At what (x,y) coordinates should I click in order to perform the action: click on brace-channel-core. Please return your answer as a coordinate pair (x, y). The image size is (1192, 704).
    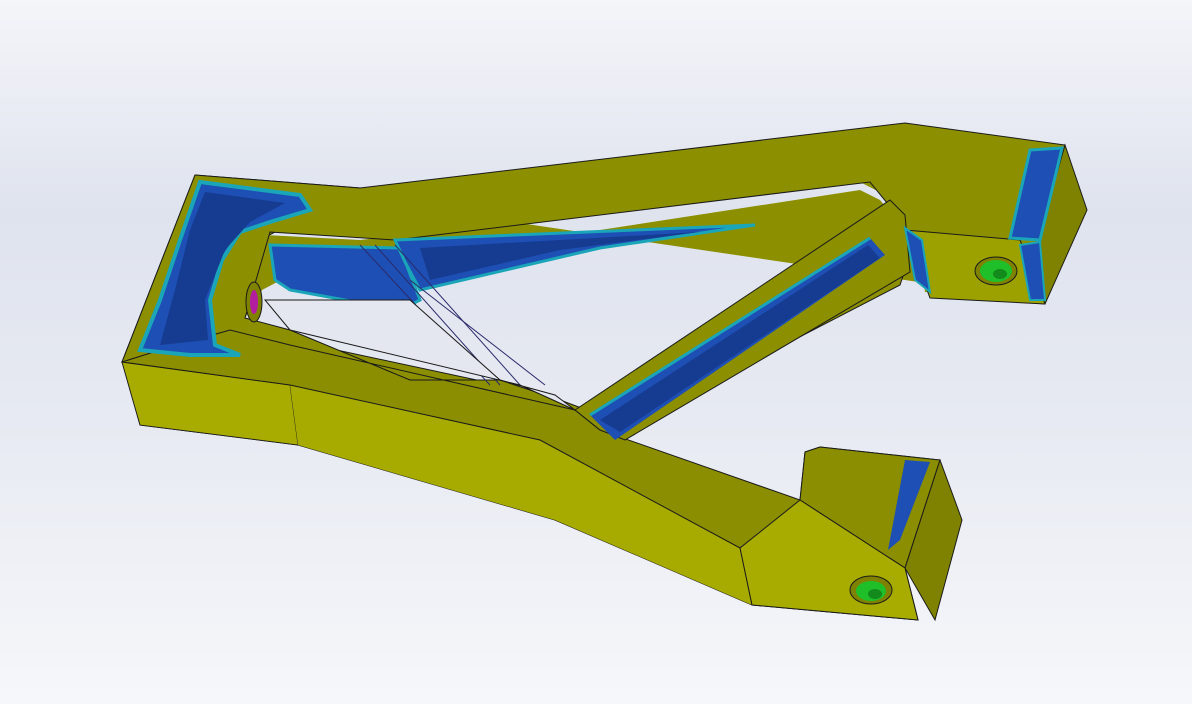
    Looking at the image, I should click on (740, 338).